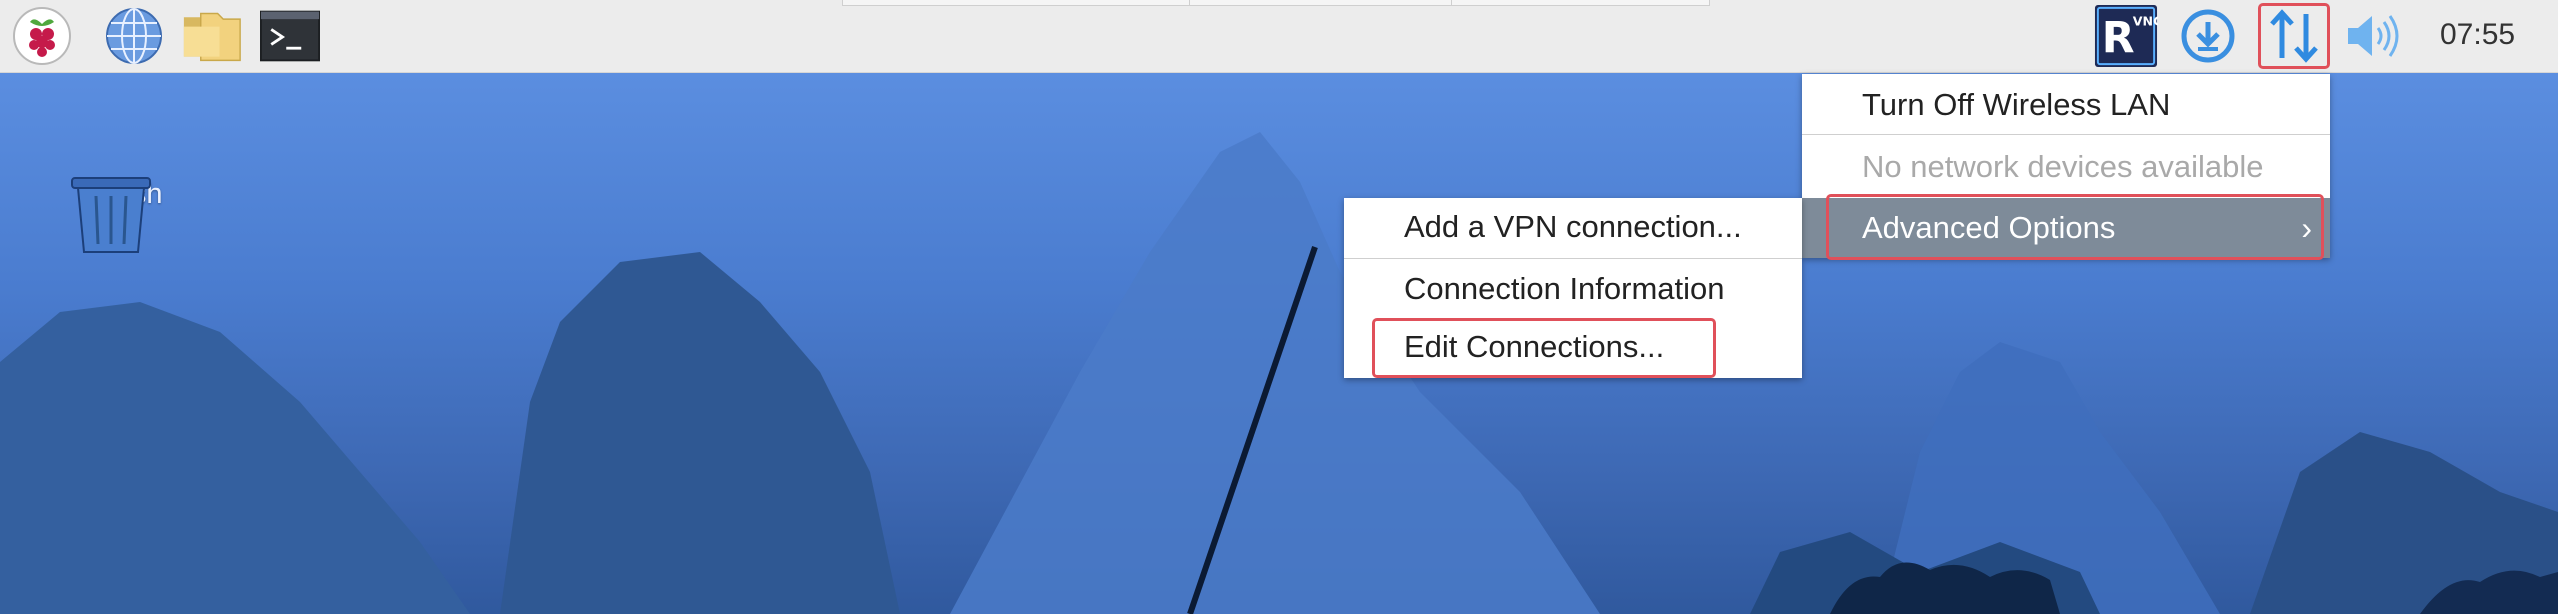  I want to click on raspberry-menu-button, so click(42, 36).